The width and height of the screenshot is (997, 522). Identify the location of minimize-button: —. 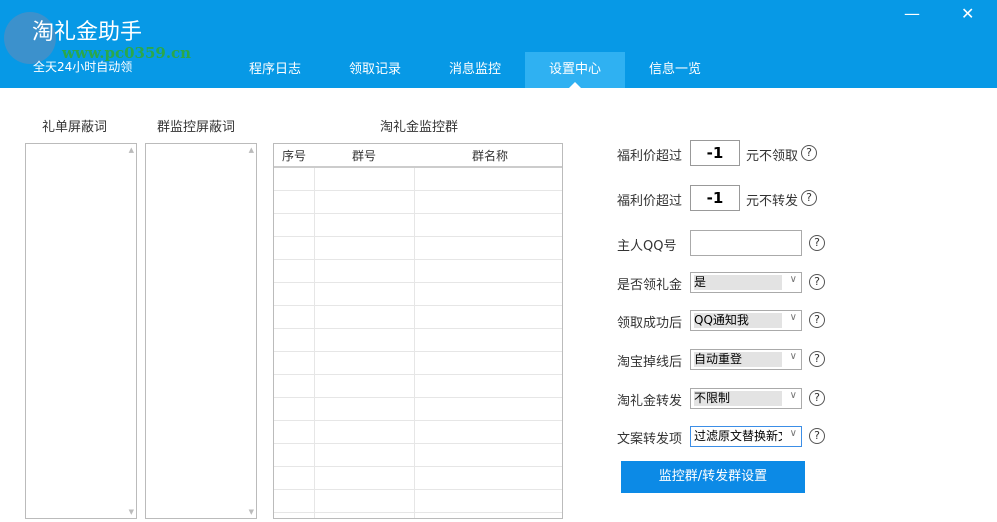
(912, 13).